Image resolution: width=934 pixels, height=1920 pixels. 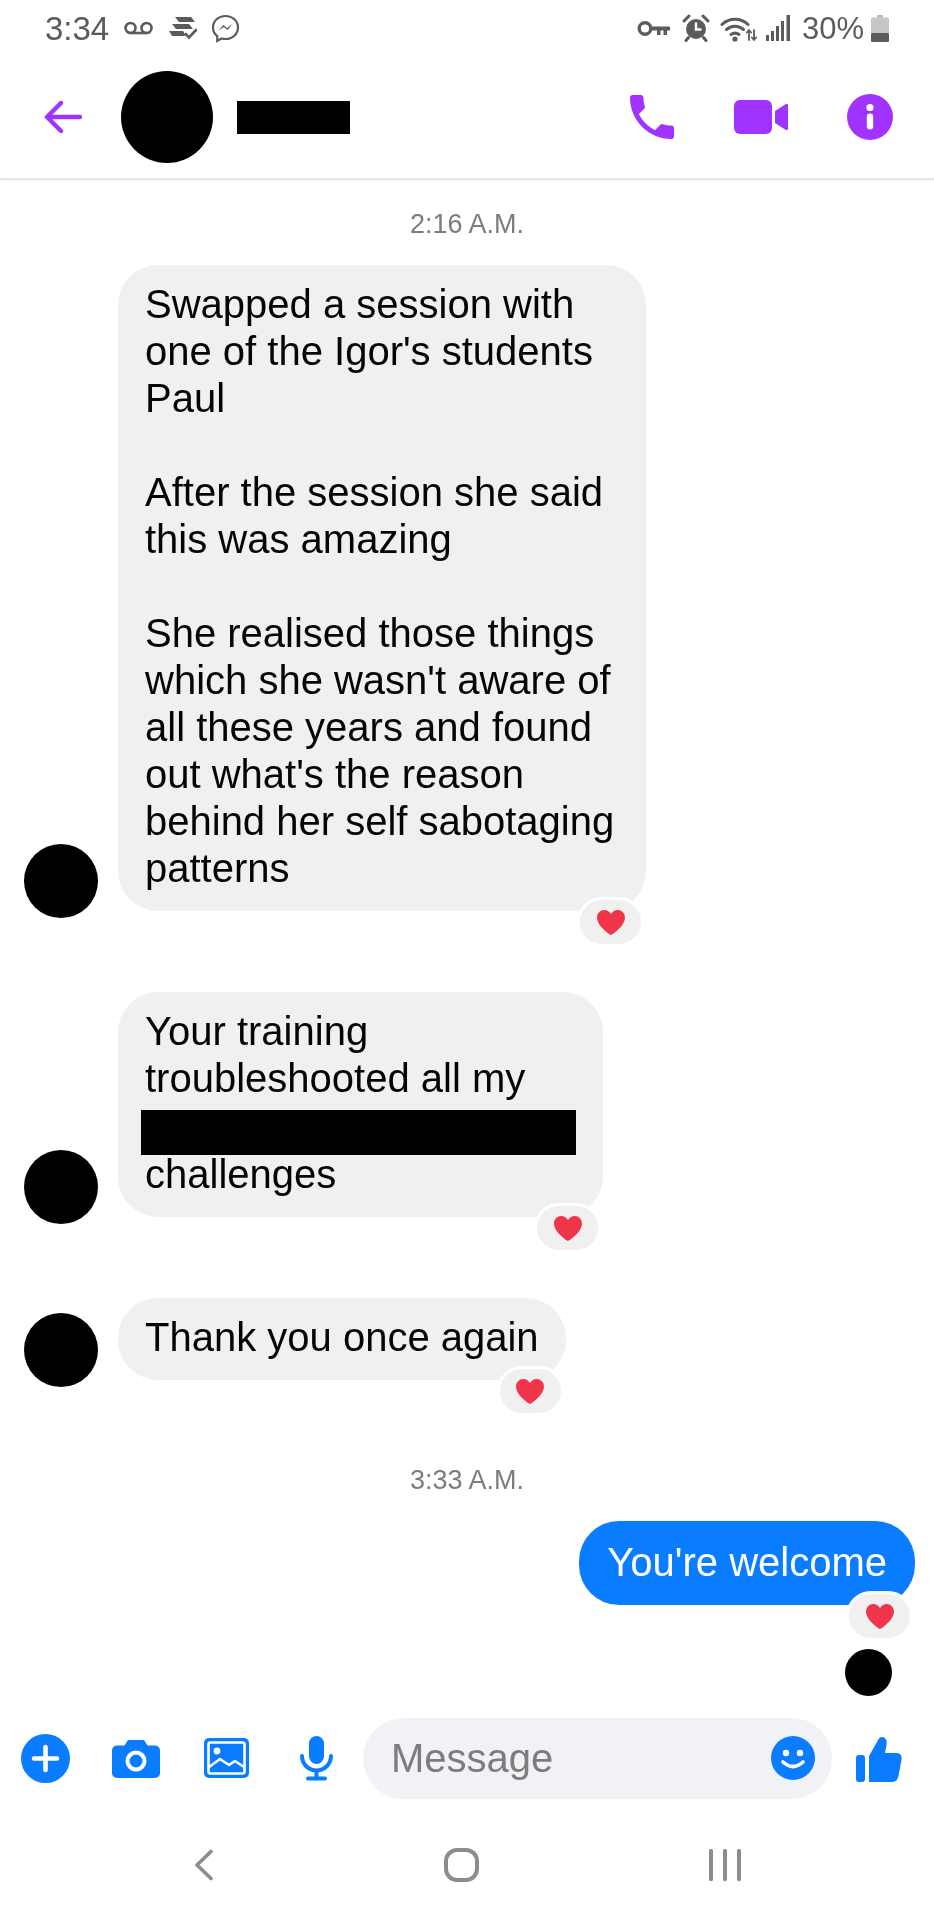 What do you see at coordinates (139, 28) in the screenshot?
I see `voicemail-icon` at bounding box center [139, 28].